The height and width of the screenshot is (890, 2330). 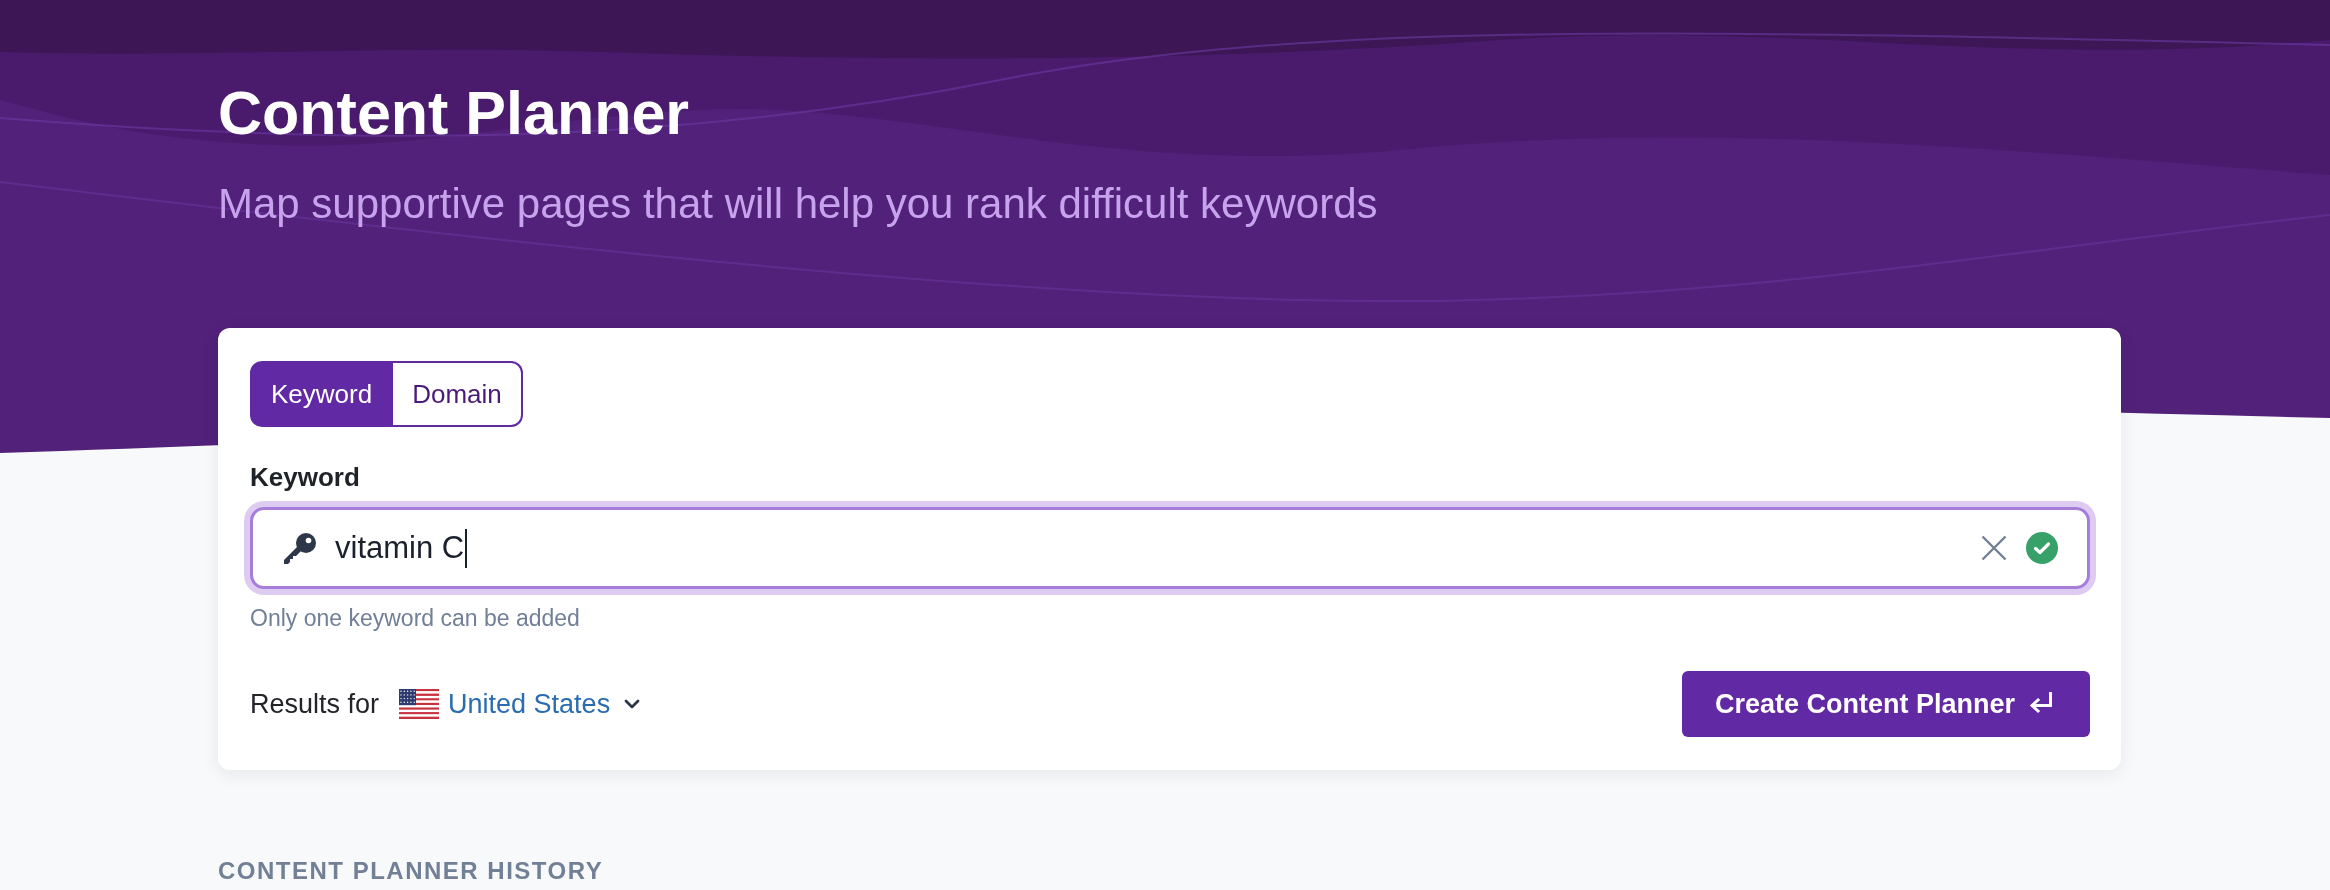 I want to click on enter-icon, so click(x=2040, y=704).